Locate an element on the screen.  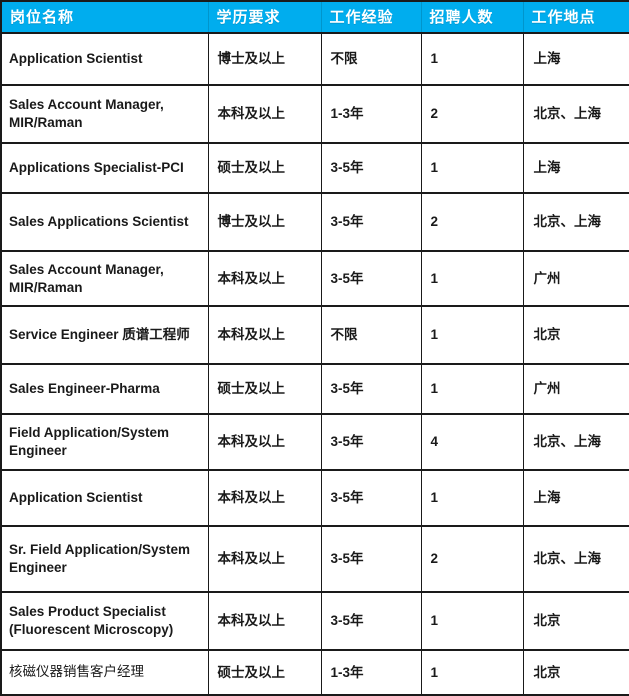
job-title-cell: Sales Engineer-Pharma is located at coordinates (104, 389).